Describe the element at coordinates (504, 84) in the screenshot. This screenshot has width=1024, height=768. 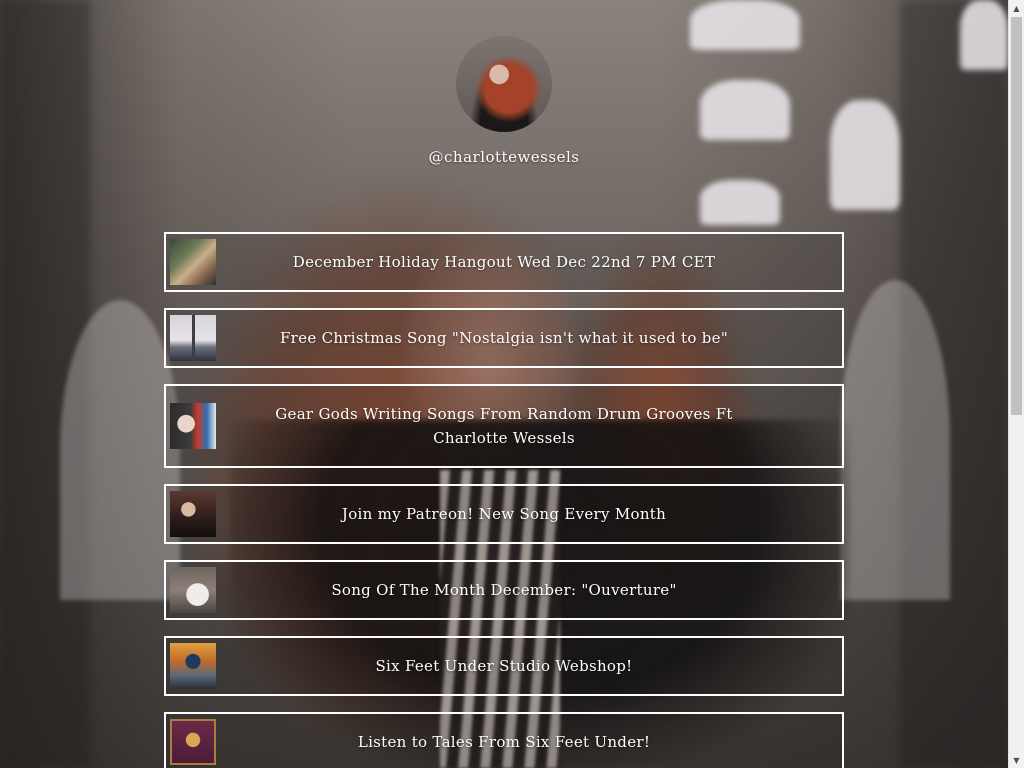
I see `profile-avatar` at that location.